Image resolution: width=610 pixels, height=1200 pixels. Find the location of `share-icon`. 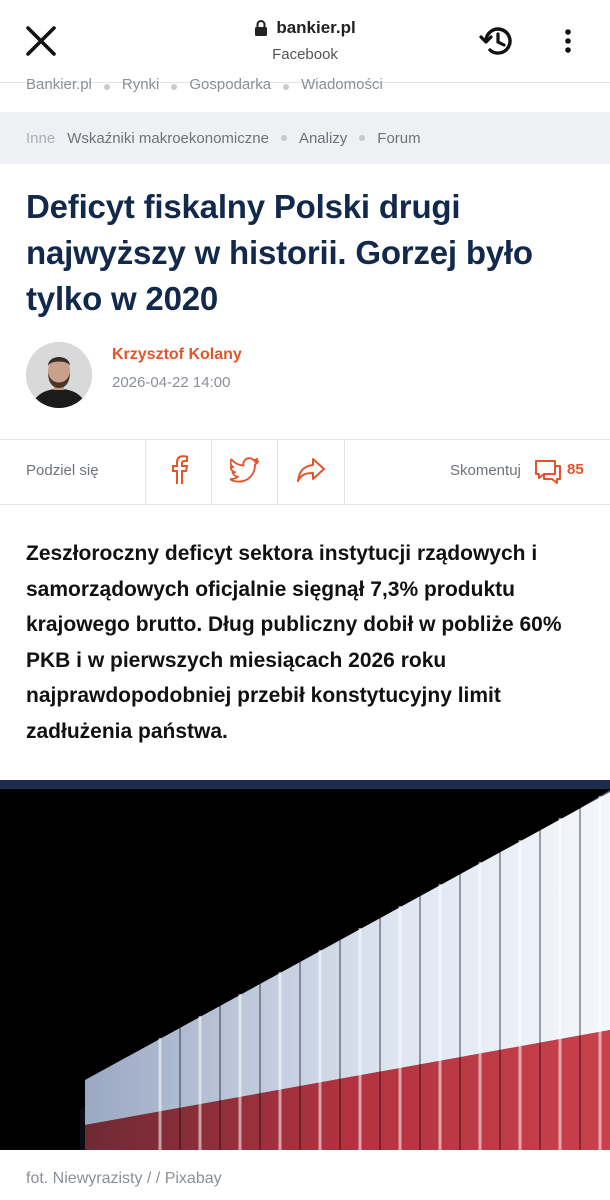

share-icon is located at coordinates (311, 472).